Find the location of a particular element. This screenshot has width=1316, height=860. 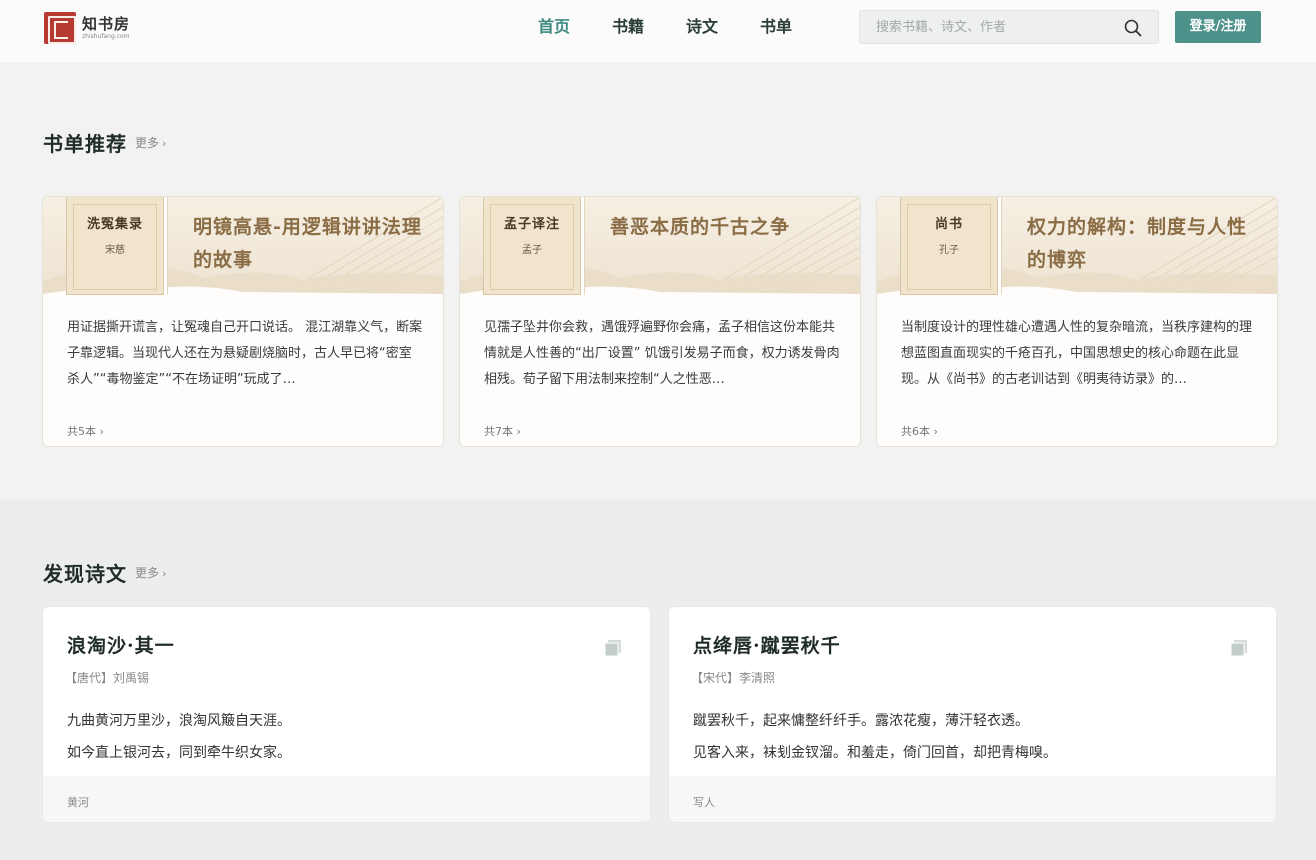

book-cover: 孟子译注 孟子 is located at coordinates (532, 246).